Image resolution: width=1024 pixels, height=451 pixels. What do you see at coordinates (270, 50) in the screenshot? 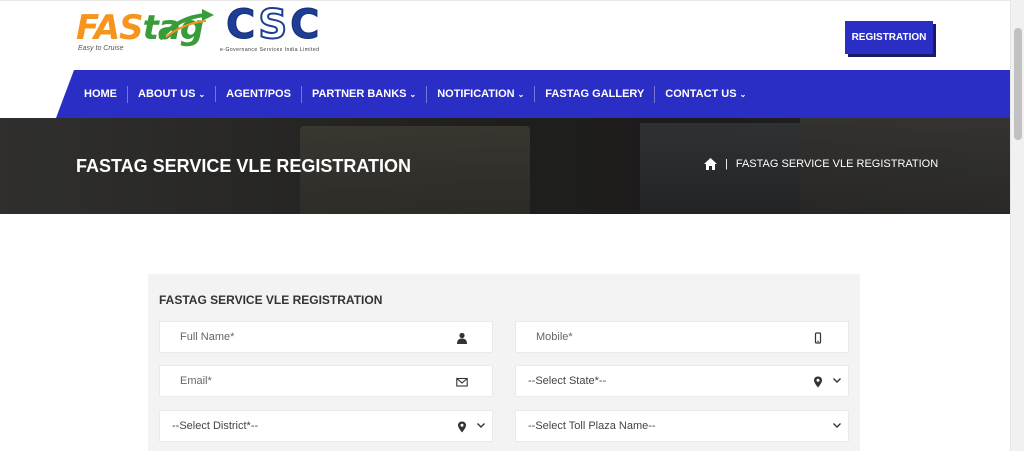
I see `csc-subtitle: e-Governance Services India Limited` at bounding box center [270, 50].